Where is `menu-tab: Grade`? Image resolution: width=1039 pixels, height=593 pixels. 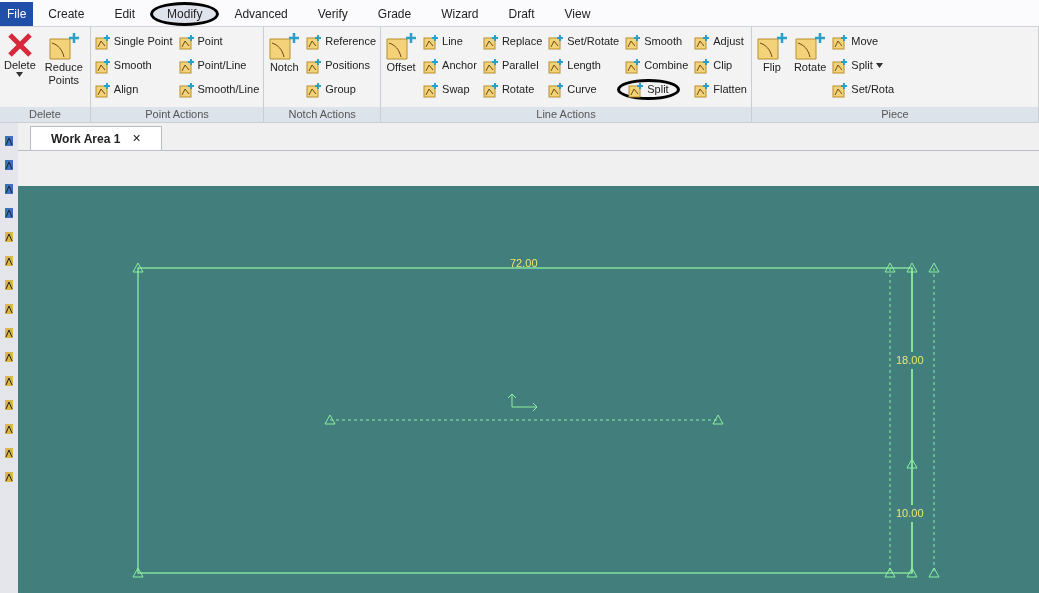 menu-tab: Grade is located at coordinates (394, 14).